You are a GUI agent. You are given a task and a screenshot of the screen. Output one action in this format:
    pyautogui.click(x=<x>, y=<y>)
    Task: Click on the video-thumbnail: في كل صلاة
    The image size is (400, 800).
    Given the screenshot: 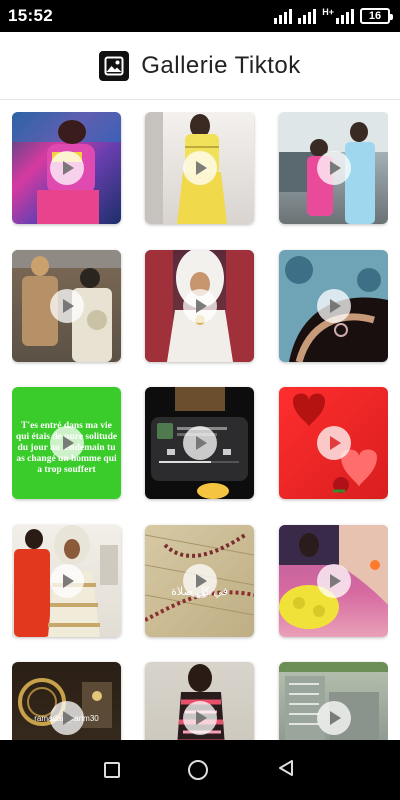 What is the action you would take?
    pyautogui.click(x=199, y=581)
    